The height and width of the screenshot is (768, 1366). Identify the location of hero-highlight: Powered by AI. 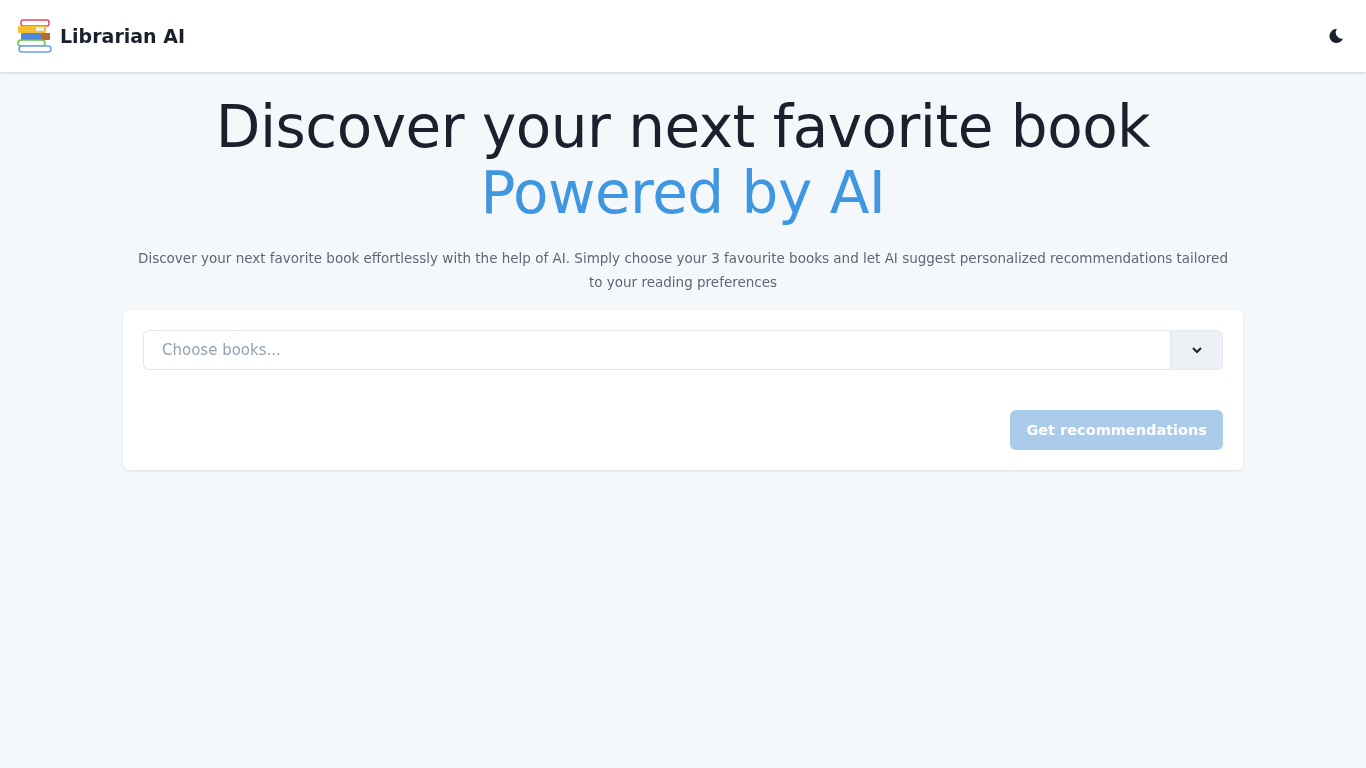
(683, 193).